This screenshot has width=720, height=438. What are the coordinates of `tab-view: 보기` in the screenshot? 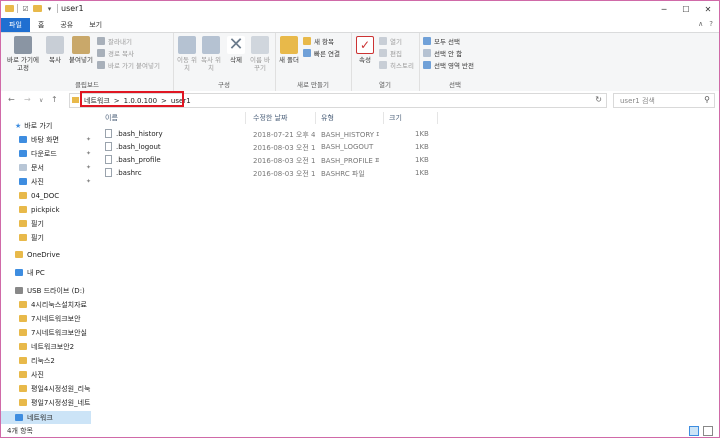 It's located at (95, 25).